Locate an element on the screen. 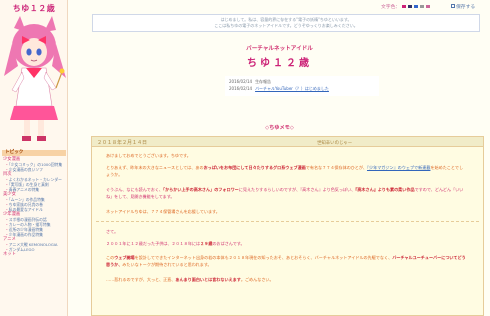 The image size is (490, 316). news-link: バーチャルYouTuber（？）はじめました is located at coordinates (292, 88).